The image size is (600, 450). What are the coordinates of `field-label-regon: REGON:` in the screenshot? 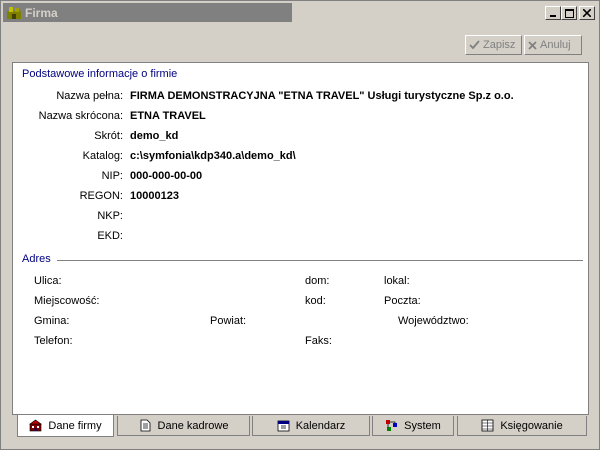 It's located at (101, 196).